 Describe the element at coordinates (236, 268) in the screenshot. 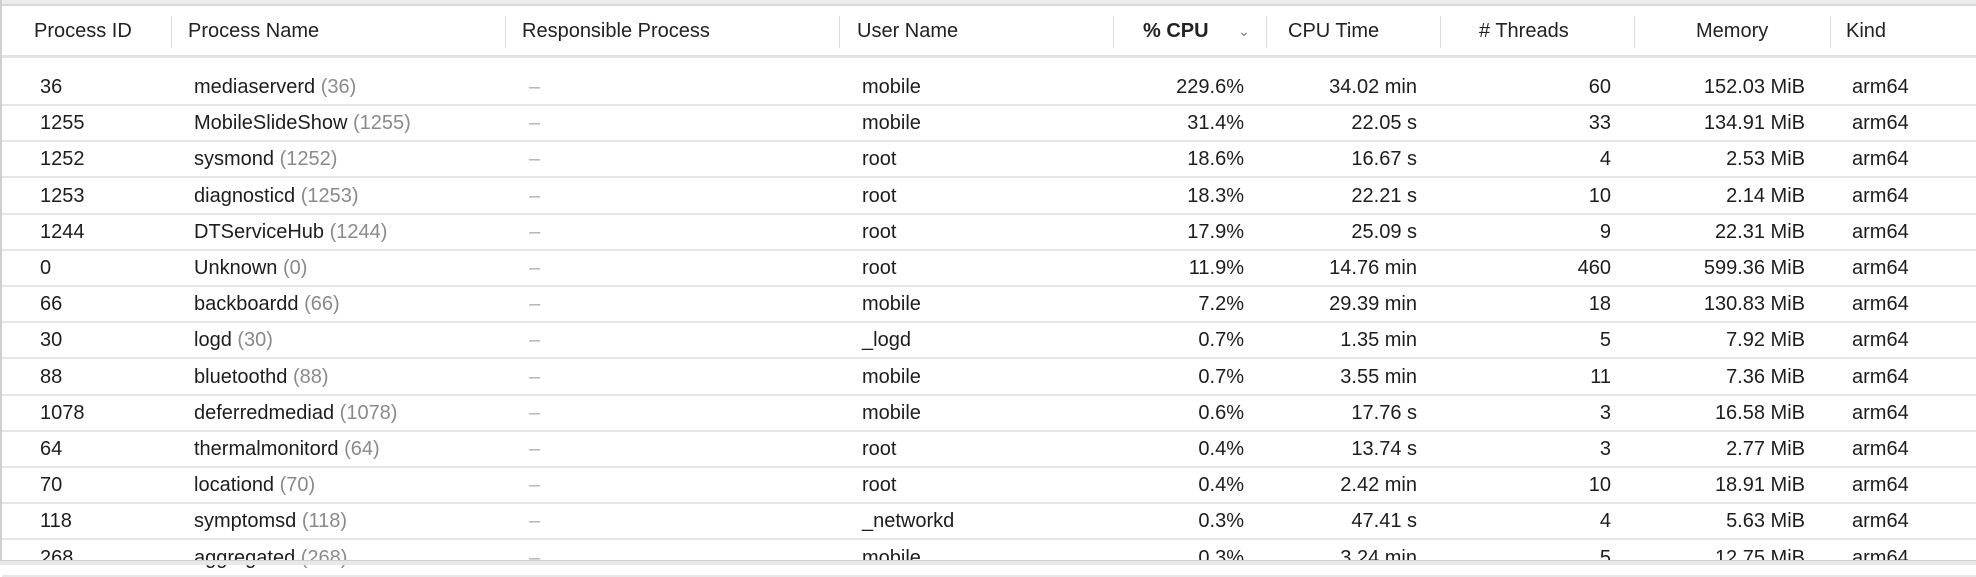

I see `process-name-text: Unknown` at that location.